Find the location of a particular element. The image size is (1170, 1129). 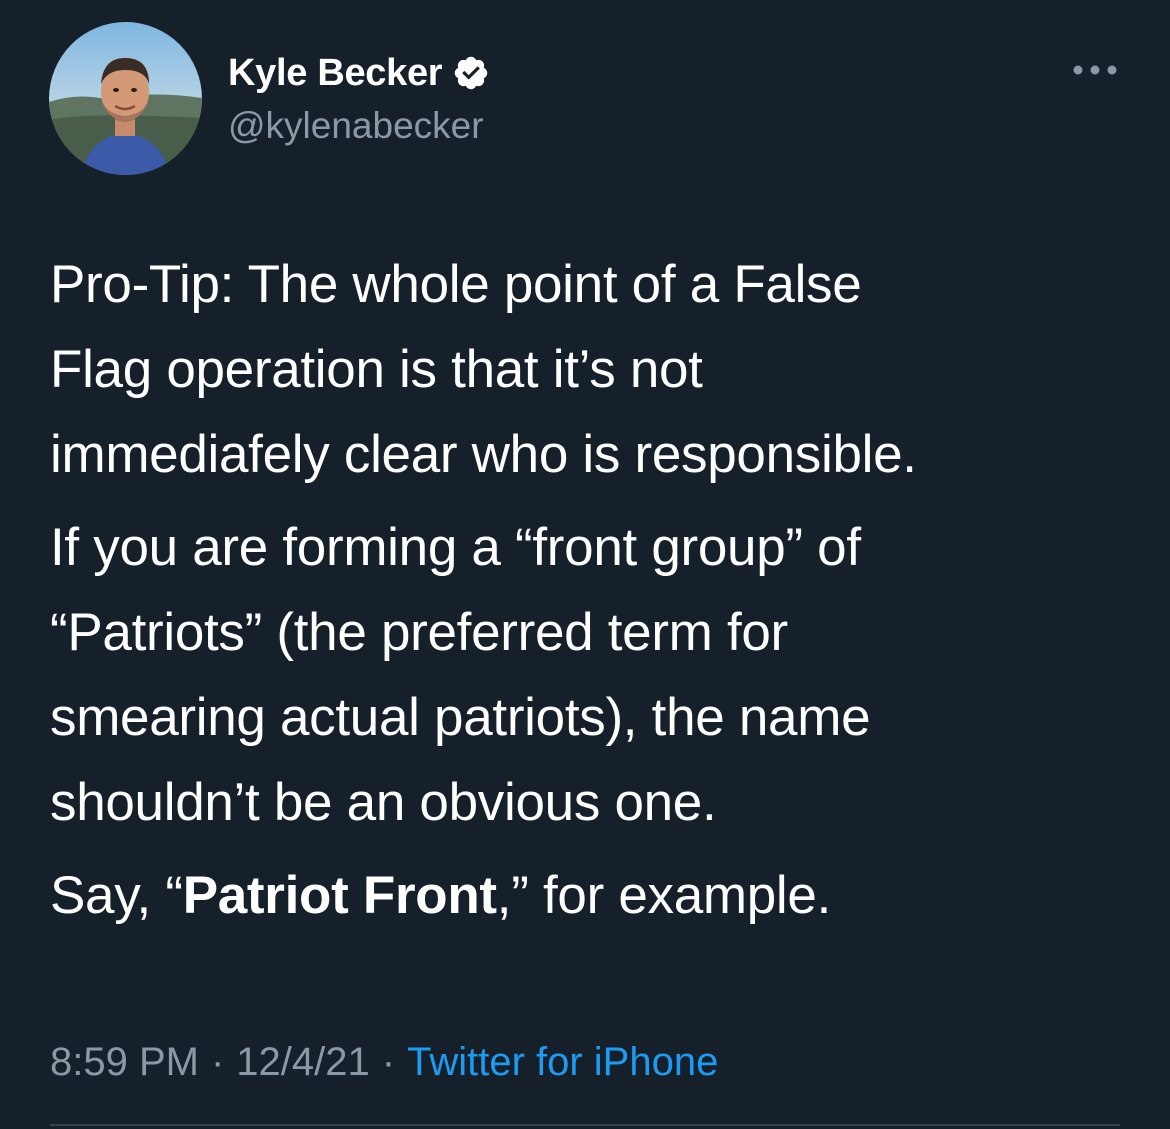

tweet-date: 12/4/21 is located at coordinates (302, 1062).